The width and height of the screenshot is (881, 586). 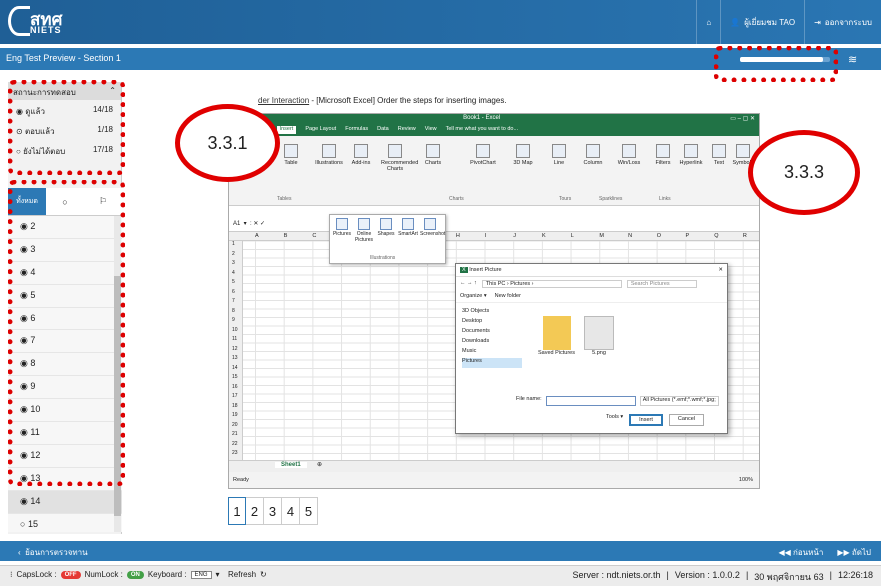 I want to click on column-header: B, so click(x=285, y=236).